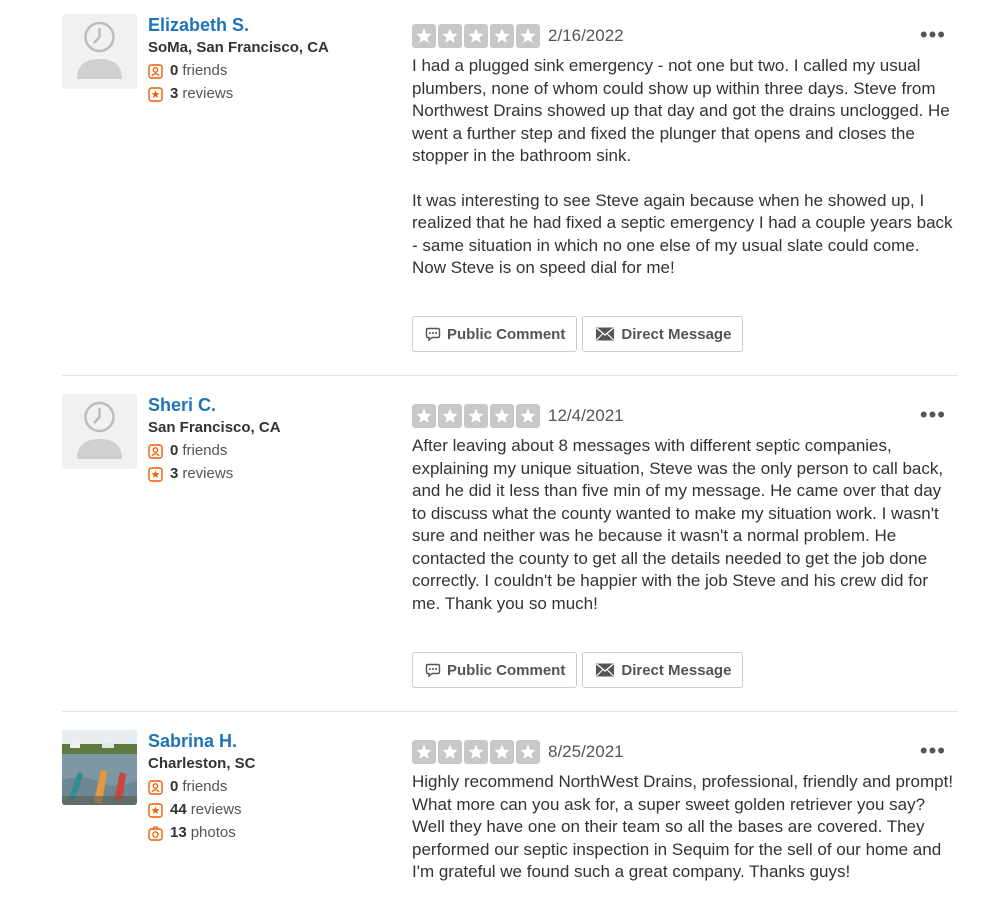  Describe the element at coordinates (685, 36) in the screenshot. I see `rating-row: 2/16/2022` at that location.